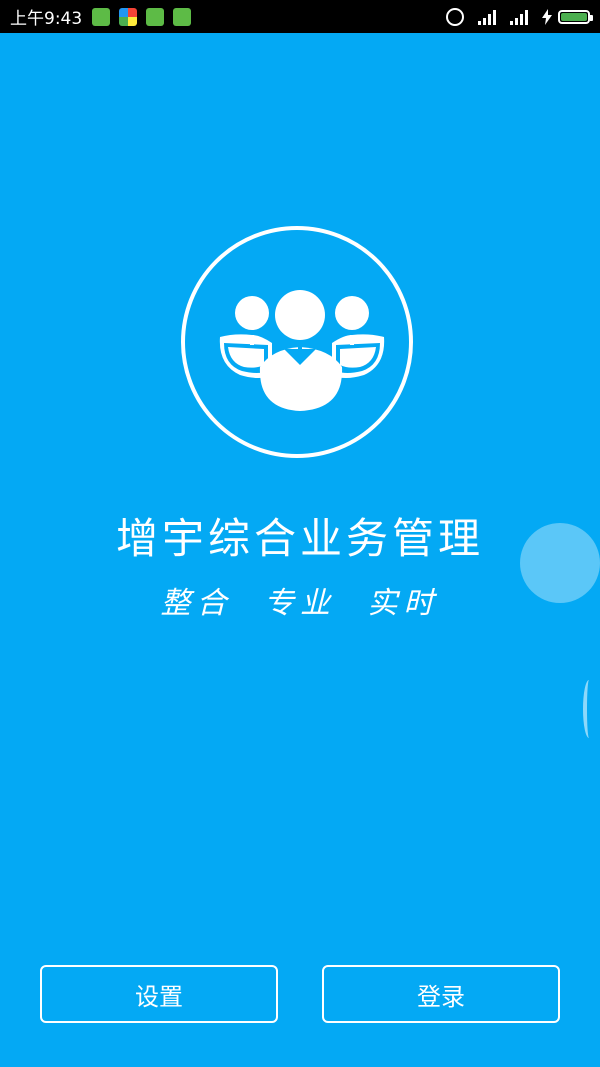 The image size is (600, 1067). Describe the element at coordinates (101, 16) in the screenshot. I see `android-notification-icon` at that location.